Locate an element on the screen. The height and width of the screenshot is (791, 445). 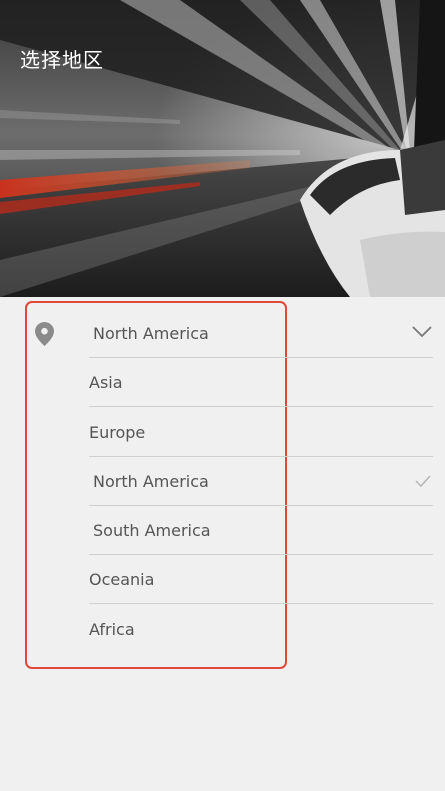
page-title: 选择地区 is located at coordinates (62, 60).